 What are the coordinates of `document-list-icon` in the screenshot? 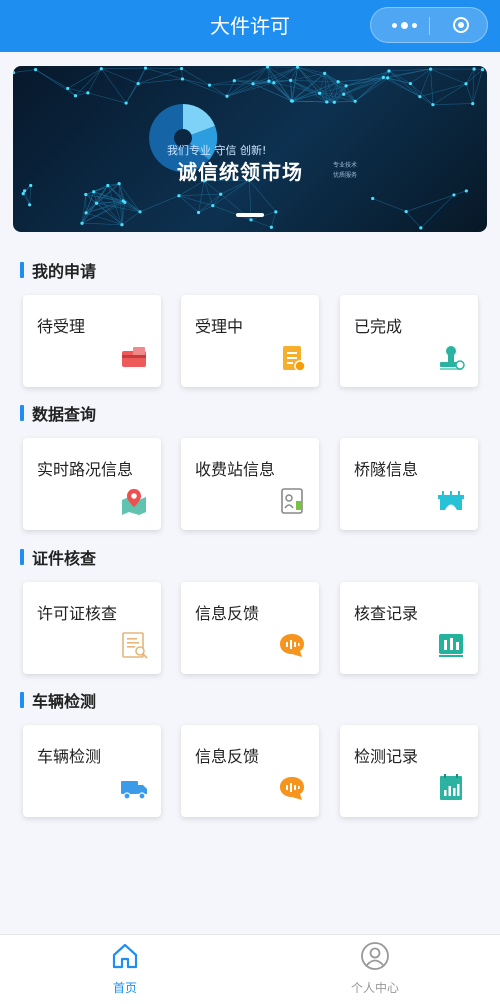 It's located at (292, 358).